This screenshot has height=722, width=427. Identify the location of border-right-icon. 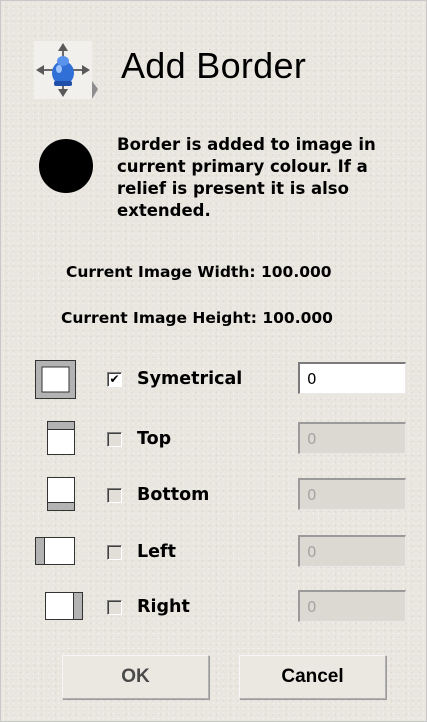
(66, 609).